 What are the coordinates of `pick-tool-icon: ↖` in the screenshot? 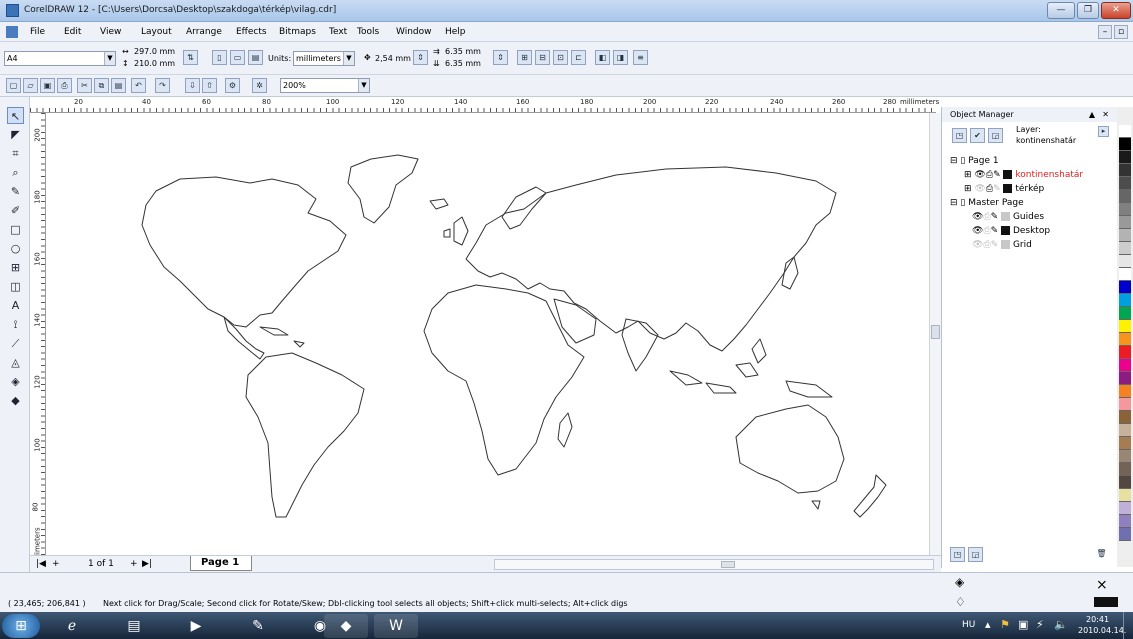 It's located at (15, 115).